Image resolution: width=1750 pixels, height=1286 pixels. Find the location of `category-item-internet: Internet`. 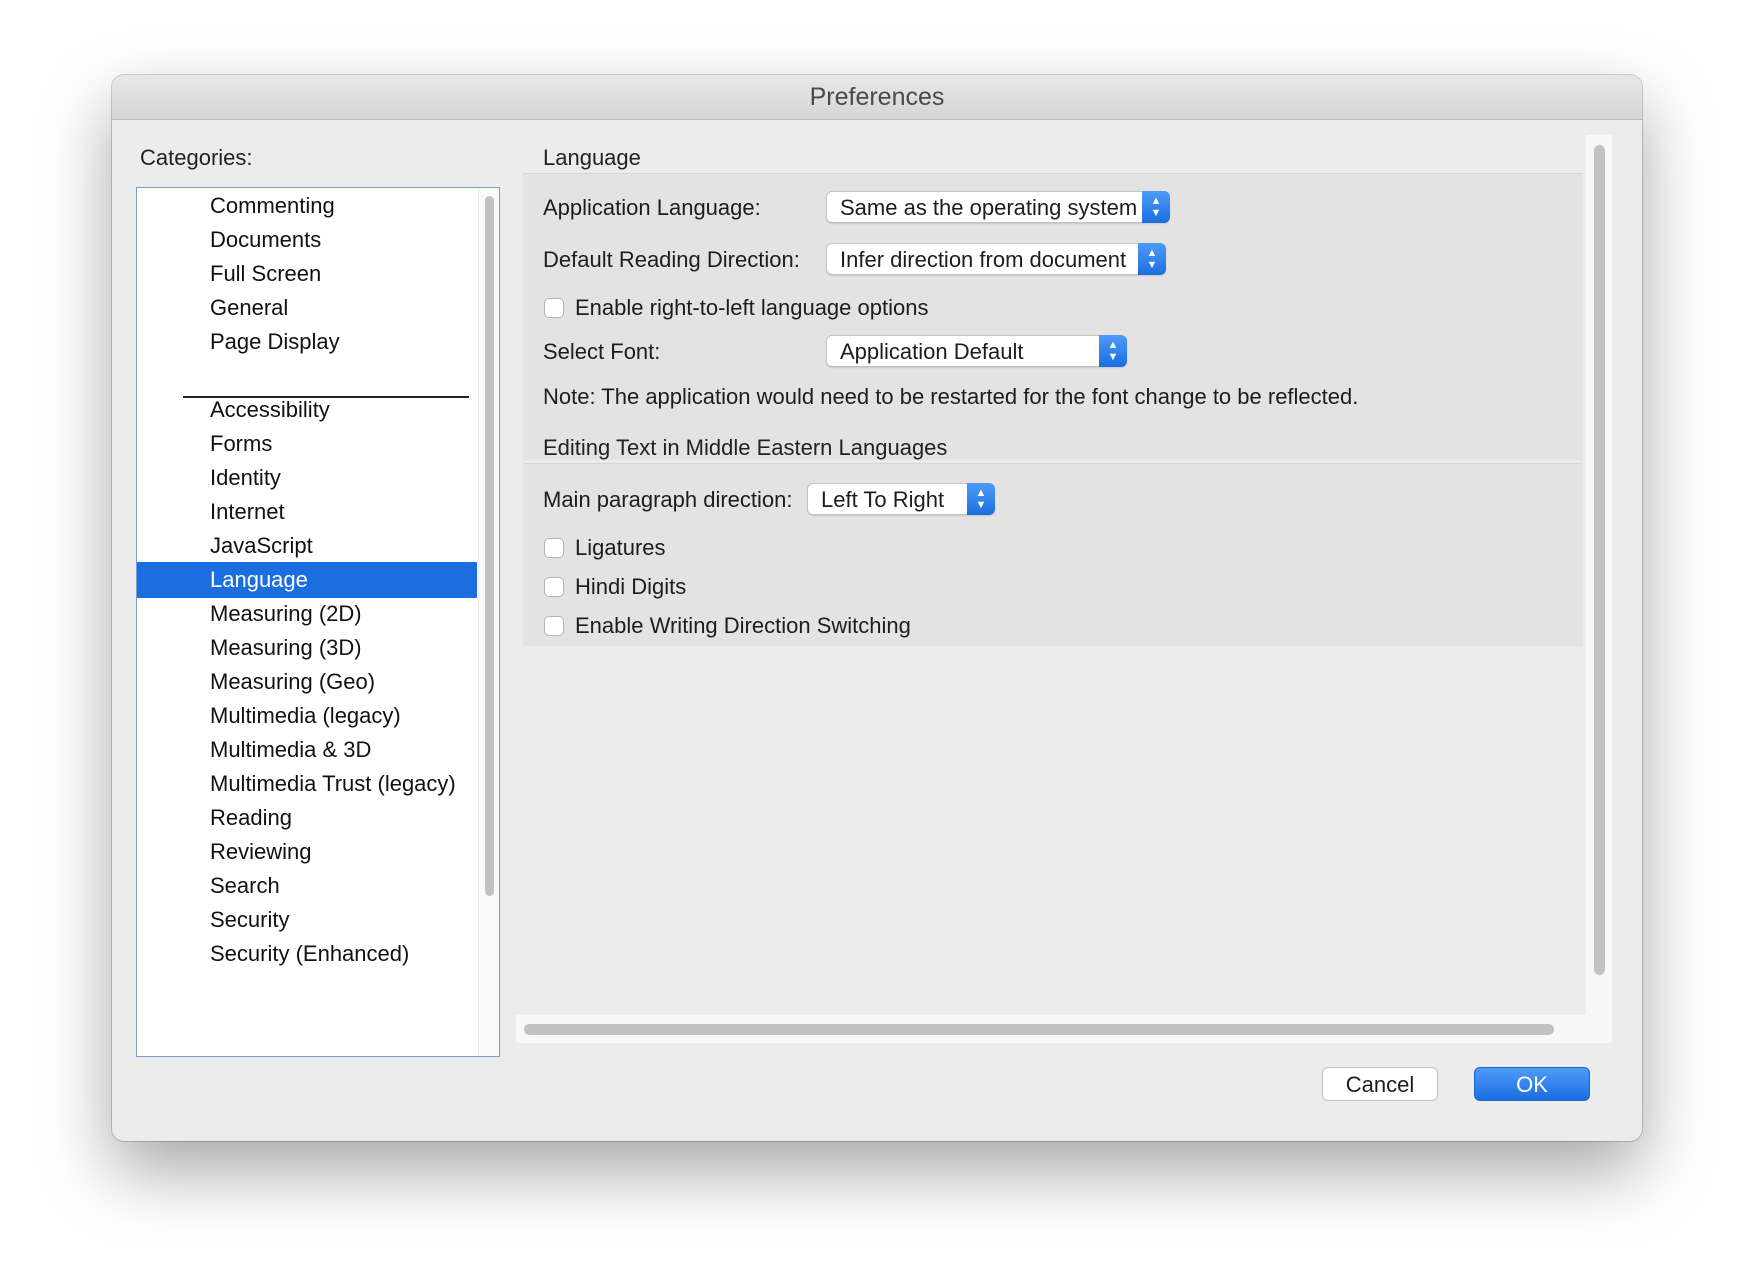

category-item-internet: Internet is located at coordinates (307, 512).